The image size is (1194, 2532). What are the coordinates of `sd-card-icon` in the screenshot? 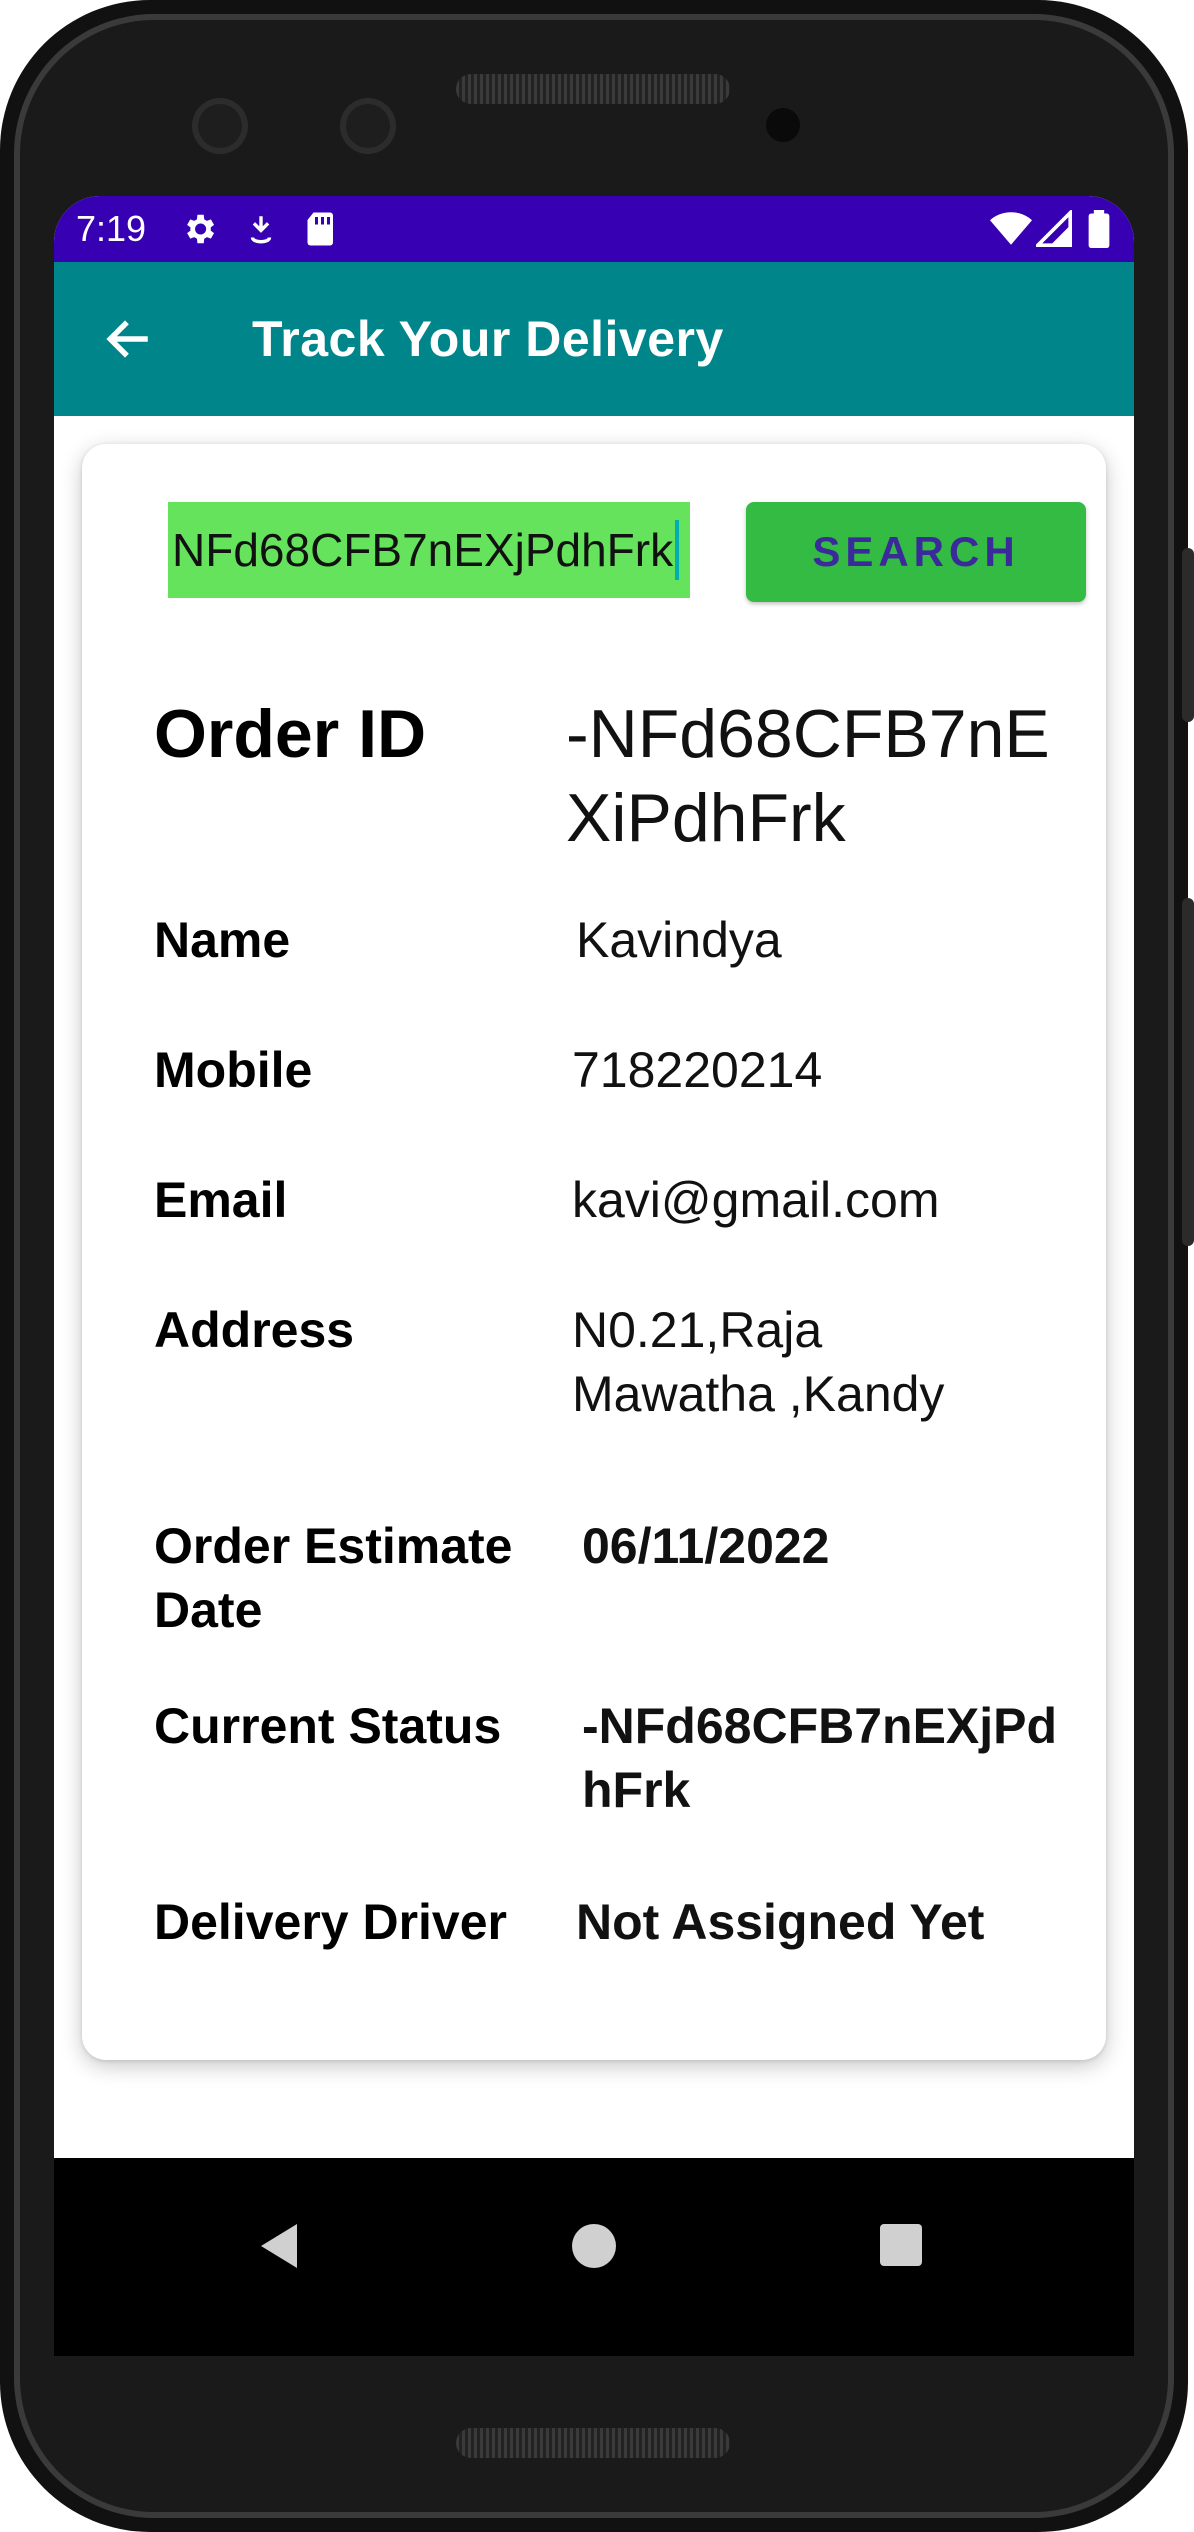 It's located at (320, 229).